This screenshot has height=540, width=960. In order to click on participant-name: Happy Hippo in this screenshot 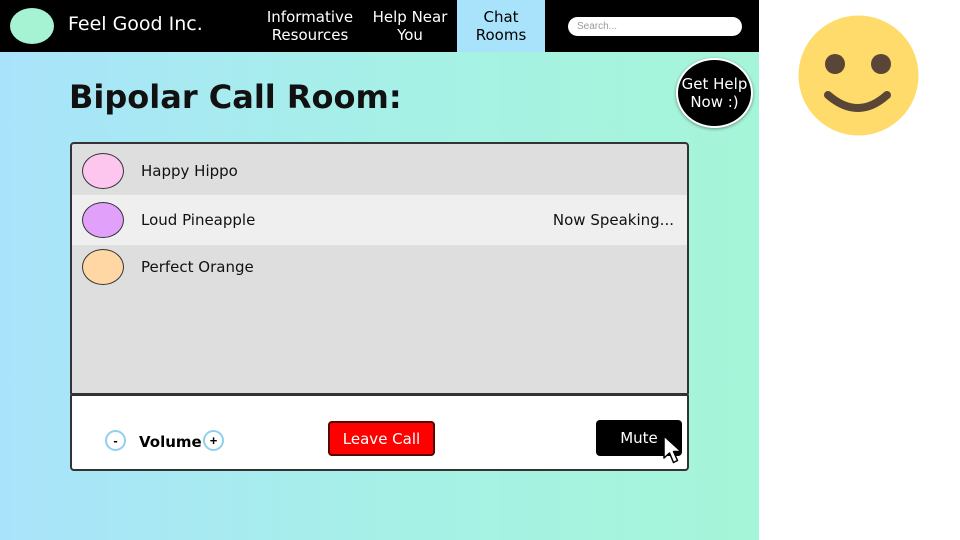, I will do `click(189, 171)`.